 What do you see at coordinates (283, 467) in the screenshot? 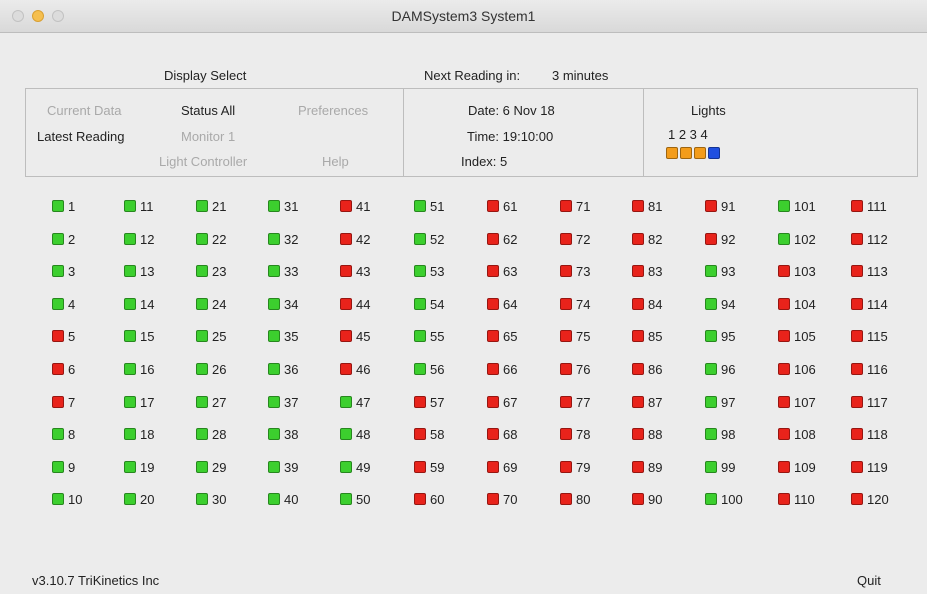
I see `sensor-39: 39` at bounding box center [283, 467].